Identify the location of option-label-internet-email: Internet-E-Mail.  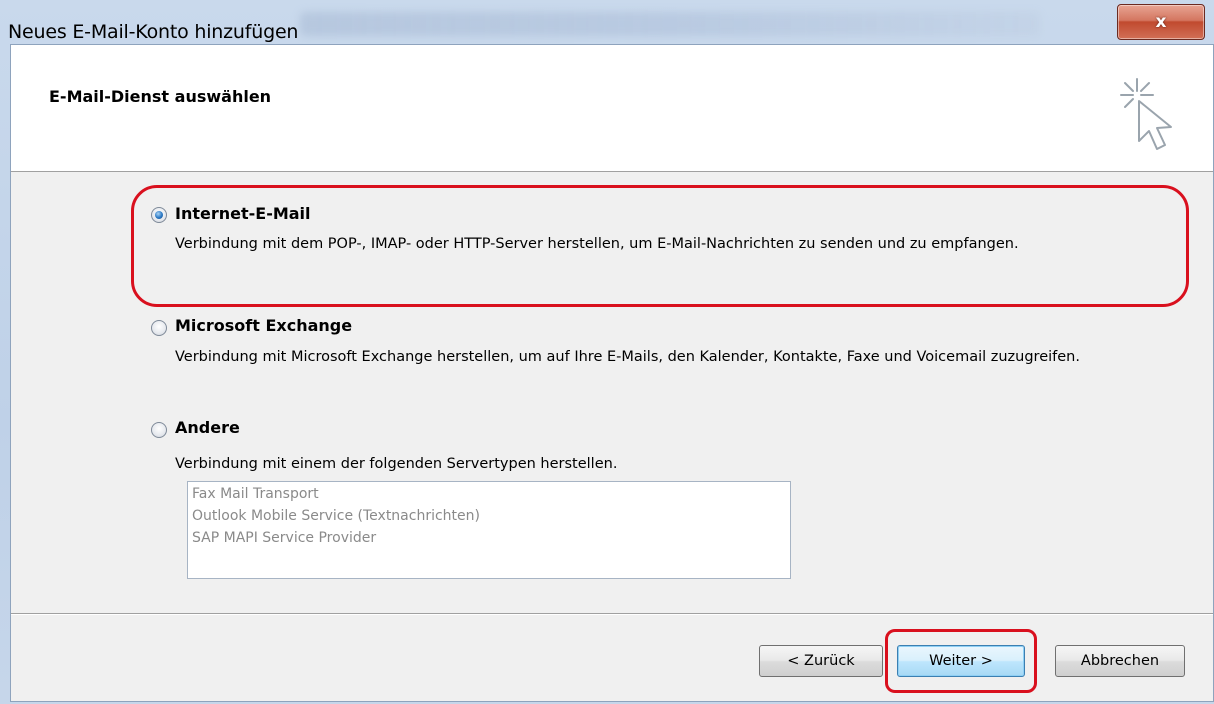
(243, 213).